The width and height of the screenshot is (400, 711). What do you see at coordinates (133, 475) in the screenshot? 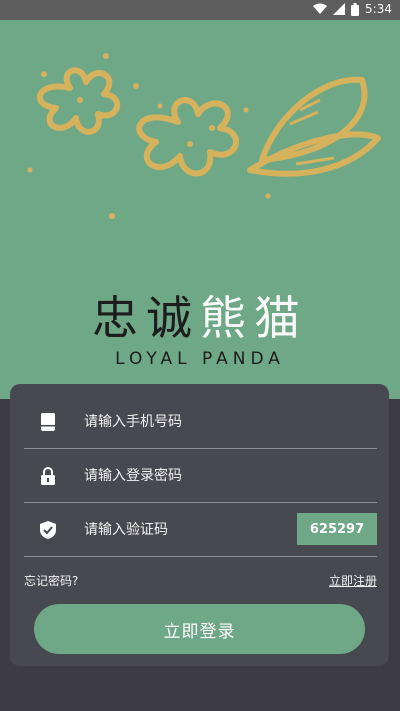
I see `password-input: 请输入登录密码` at bounding box center [133, 475].